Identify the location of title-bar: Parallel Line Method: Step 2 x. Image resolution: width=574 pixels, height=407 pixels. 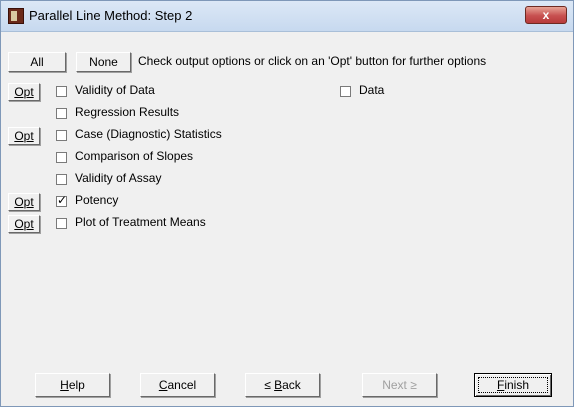
(287, 16).